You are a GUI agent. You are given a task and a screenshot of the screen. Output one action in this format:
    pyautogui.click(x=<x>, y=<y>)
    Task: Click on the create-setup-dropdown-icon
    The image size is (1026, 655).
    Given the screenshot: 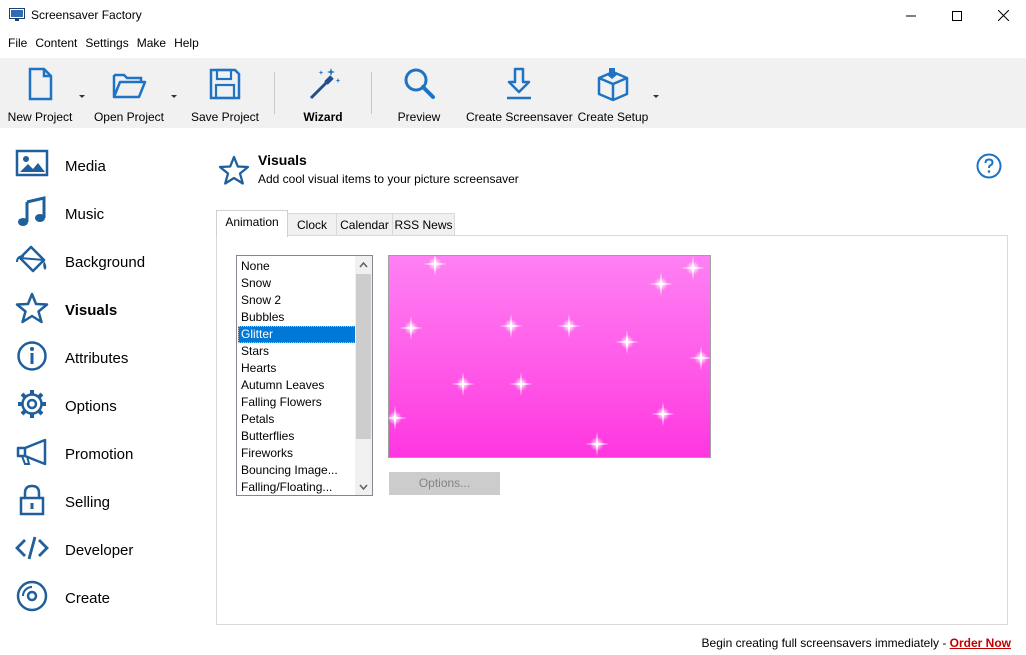 What is the action you would take?
    pyautogui.click(x=656, y=93)
    